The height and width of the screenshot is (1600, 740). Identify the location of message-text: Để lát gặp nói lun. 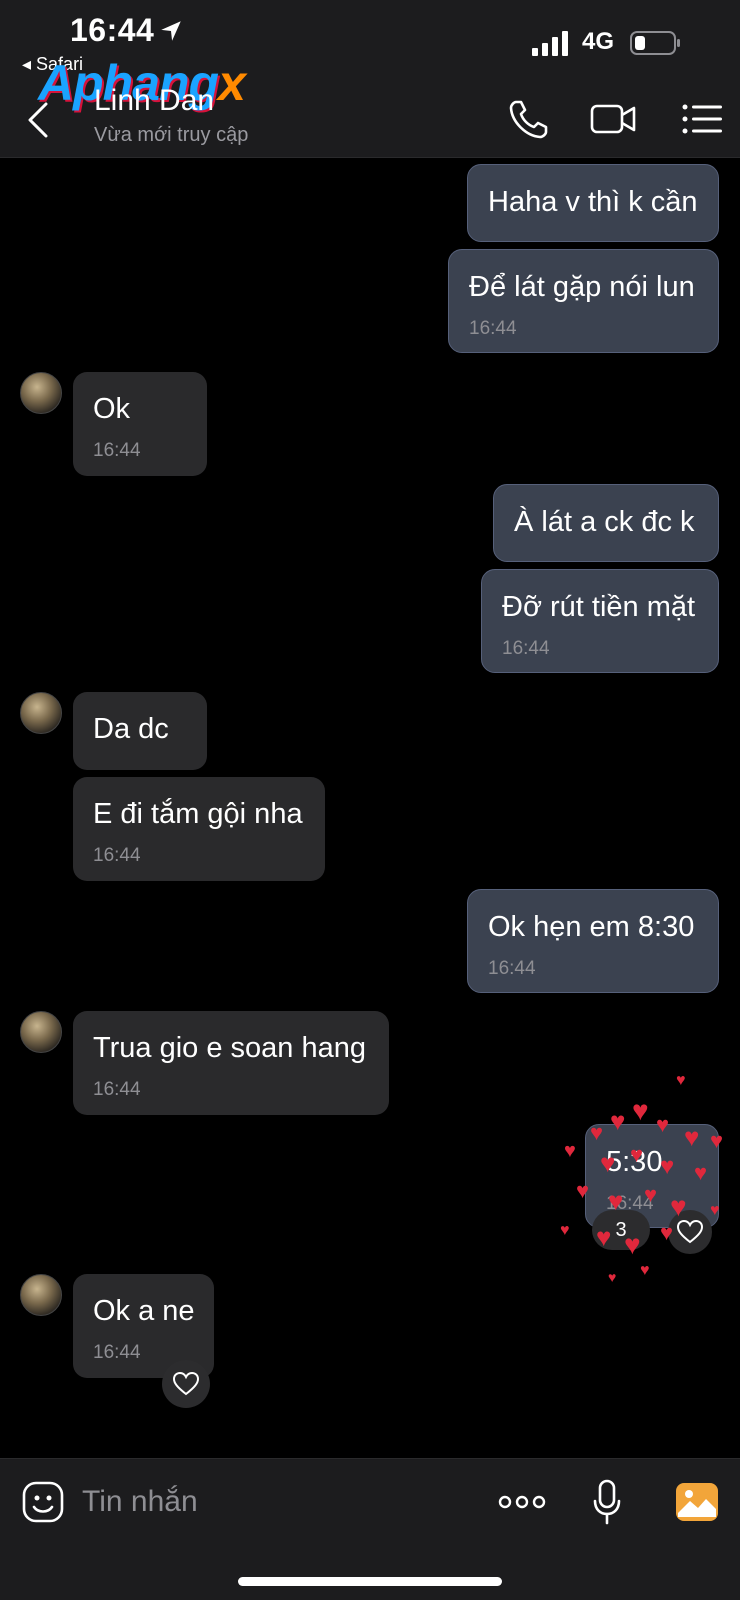
(582, 287).